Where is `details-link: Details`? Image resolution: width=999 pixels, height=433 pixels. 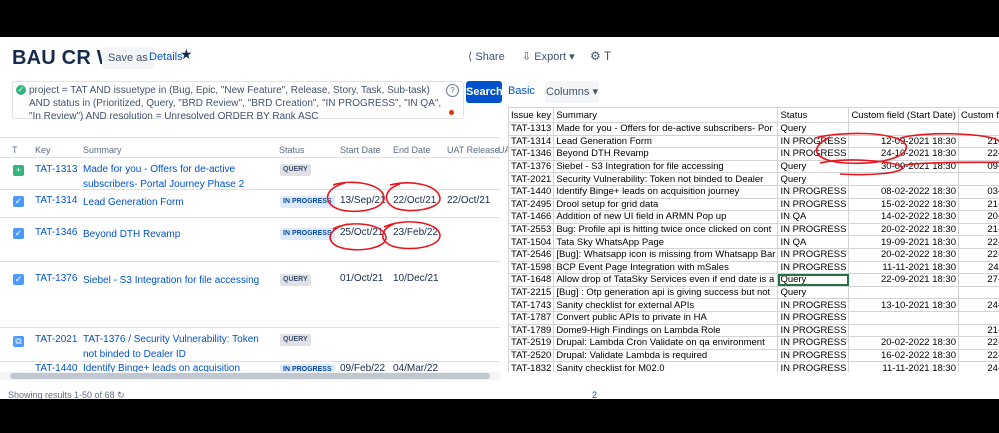
details-link: Details is located at coordinates (166, 57).